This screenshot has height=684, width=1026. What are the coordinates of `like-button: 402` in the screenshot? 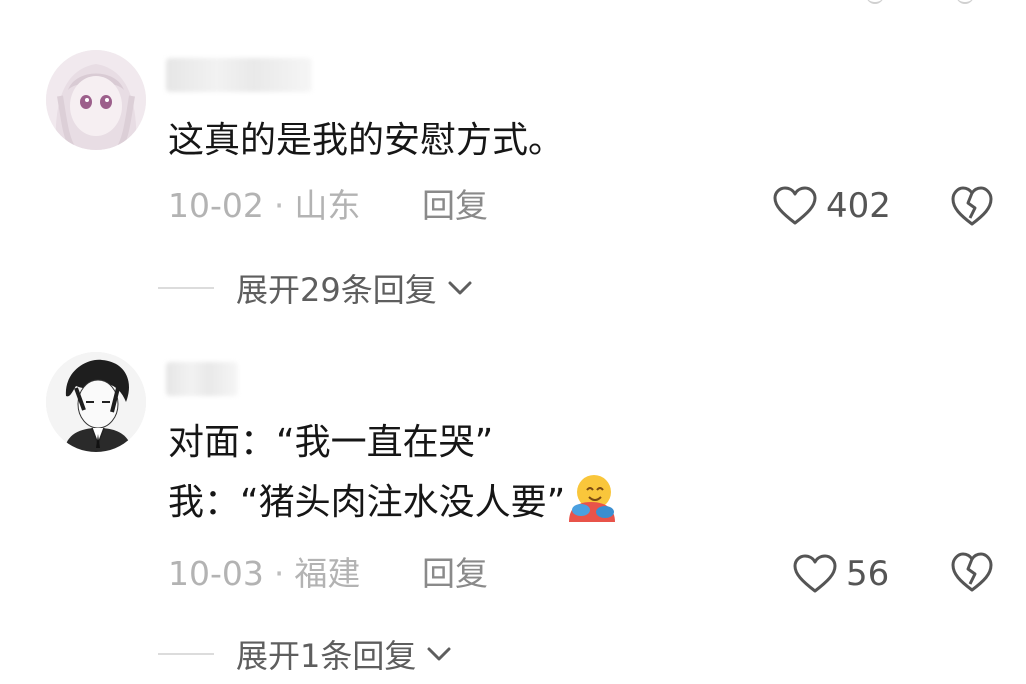 It's located at (831, 206).